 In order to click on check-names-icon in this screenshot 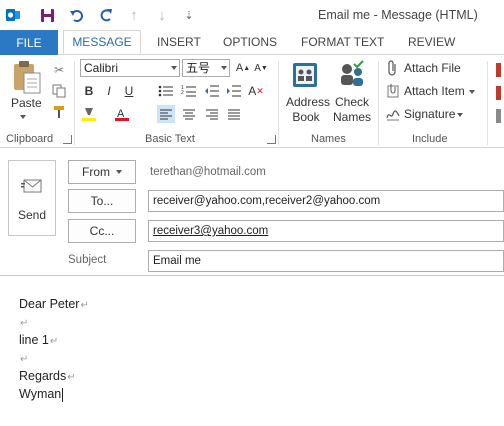, I will do `click(351, 75)`.